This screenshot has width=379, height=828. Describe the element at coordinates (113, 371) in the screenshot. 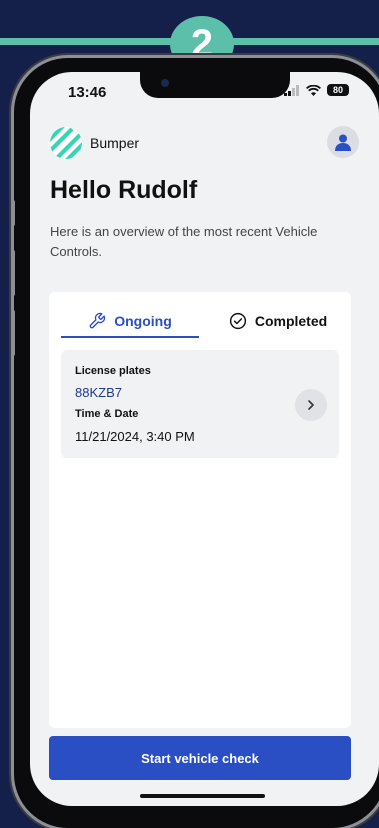

I see `license-plates-label: License plates` at that location.